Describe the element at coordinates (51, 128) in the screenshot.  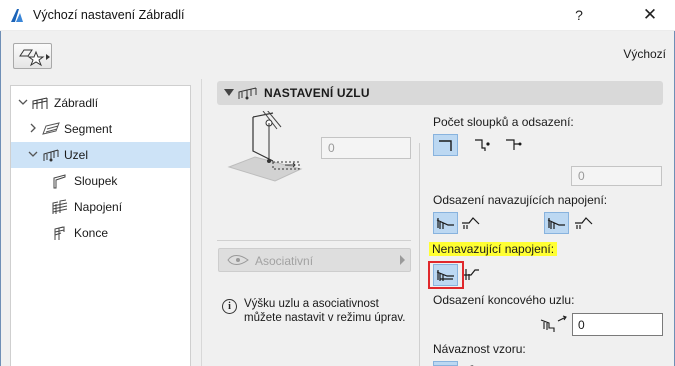
I see `segment-icon` at that location.